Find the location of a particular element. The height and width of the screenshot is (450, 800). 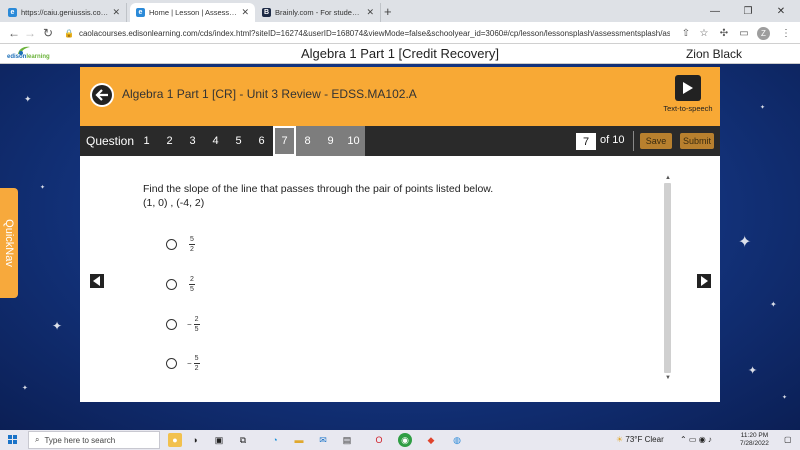

page-number-input: 7 is located at coordinates (586, 141).